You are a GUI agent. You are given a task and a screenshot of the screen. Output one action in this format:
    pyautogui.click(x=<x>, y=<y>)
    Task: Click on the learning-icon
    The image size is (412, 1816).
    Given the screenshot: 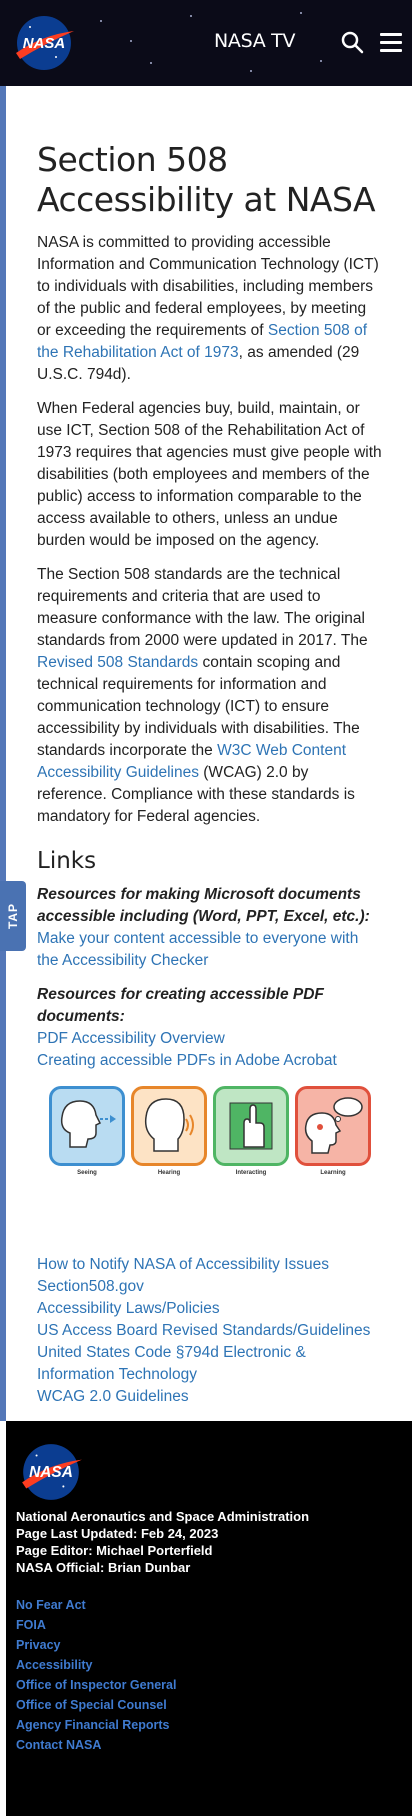 What is the action you would take?
    pyautogui.click(x=333, y=1126)
    